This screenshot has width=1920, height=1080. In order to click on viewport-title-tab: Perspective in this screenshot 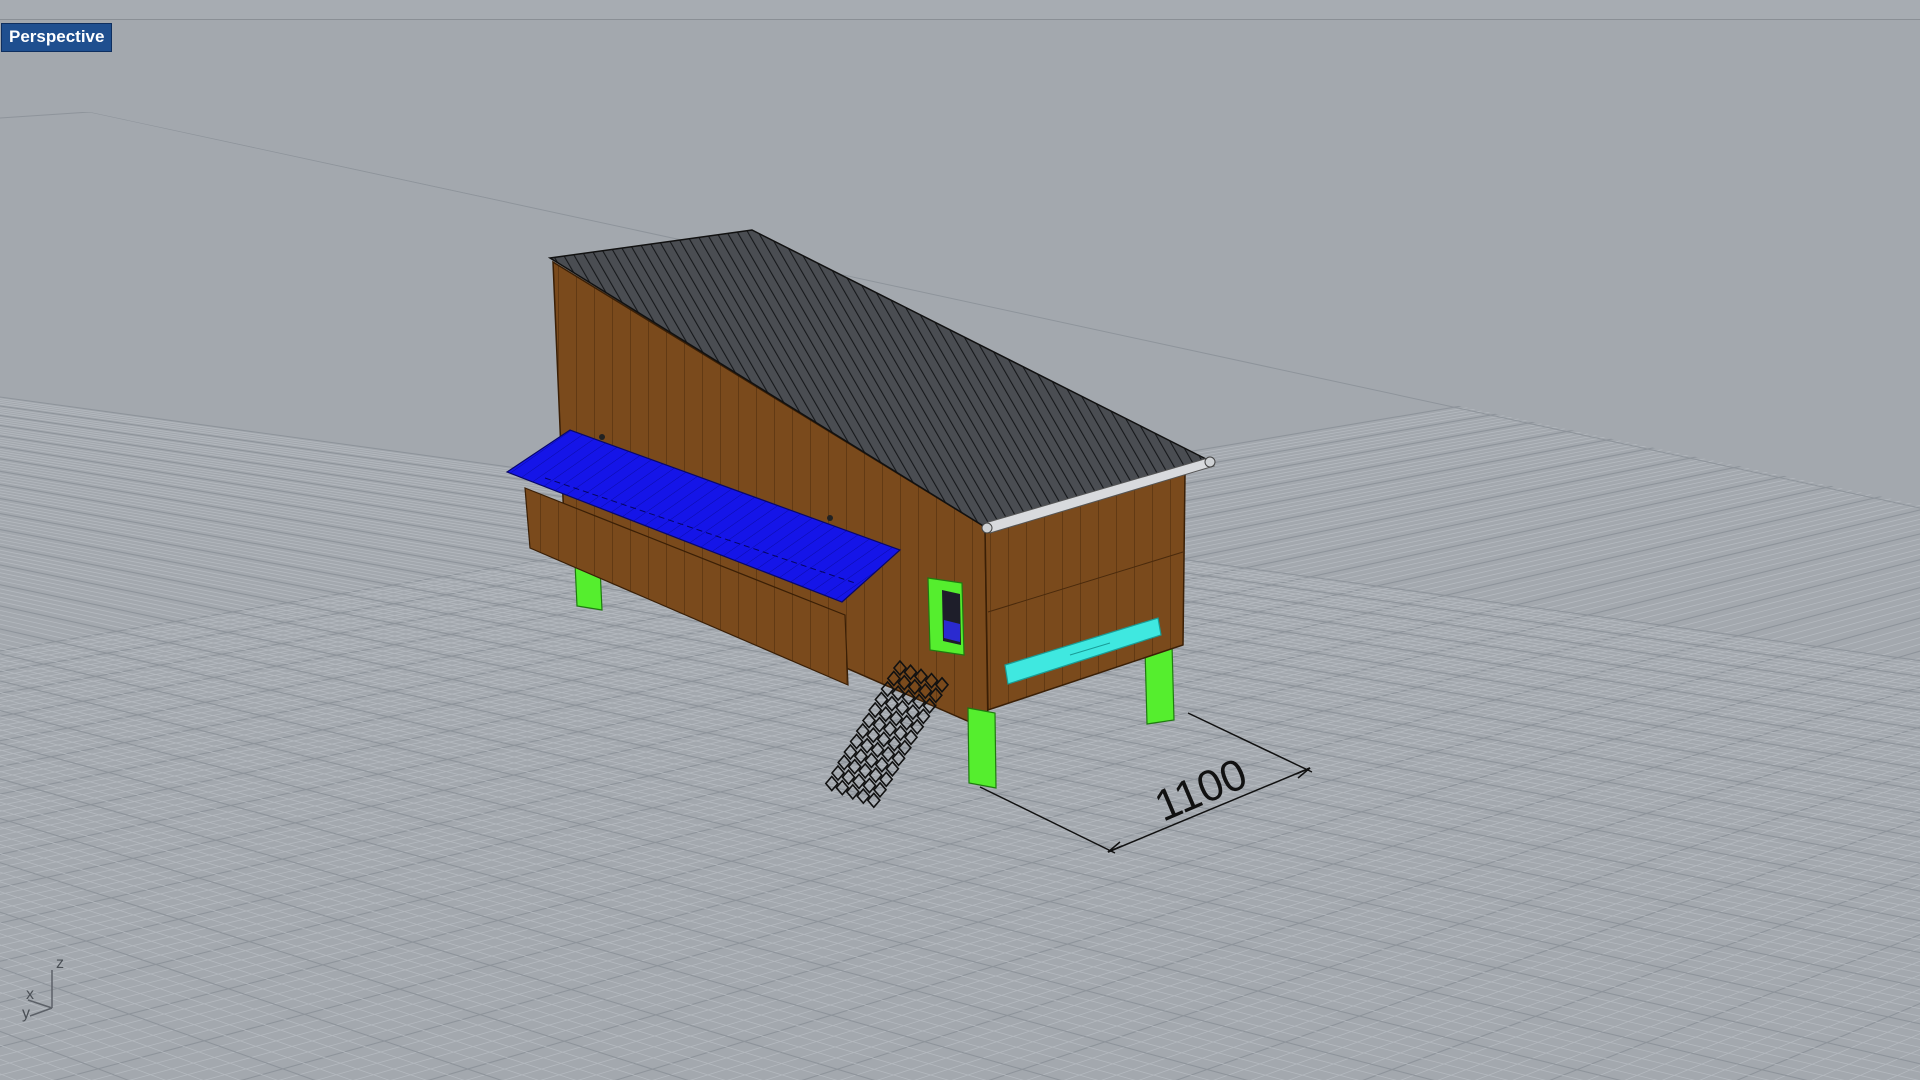, I will do `click(57, 37)`.